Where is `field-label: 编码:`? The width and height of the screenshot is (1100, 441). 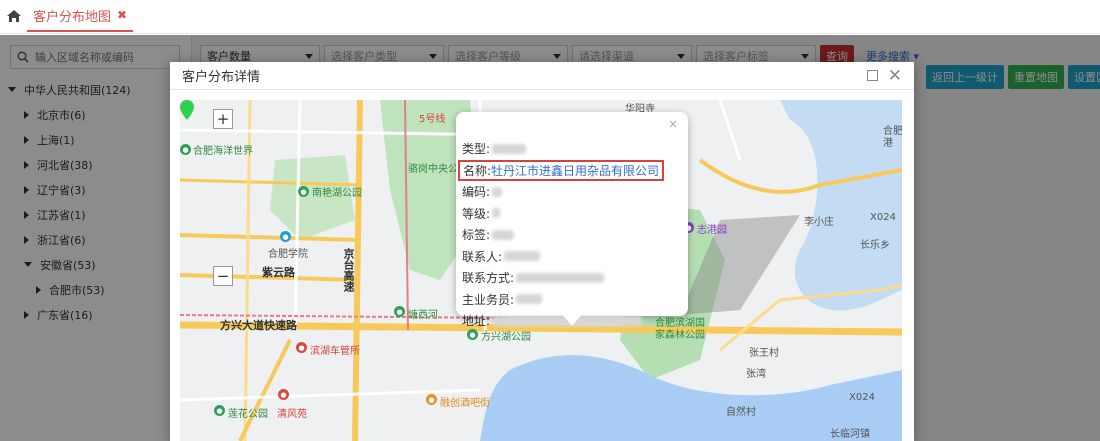 field-label: 编码: is located at coordinates (476, 192).